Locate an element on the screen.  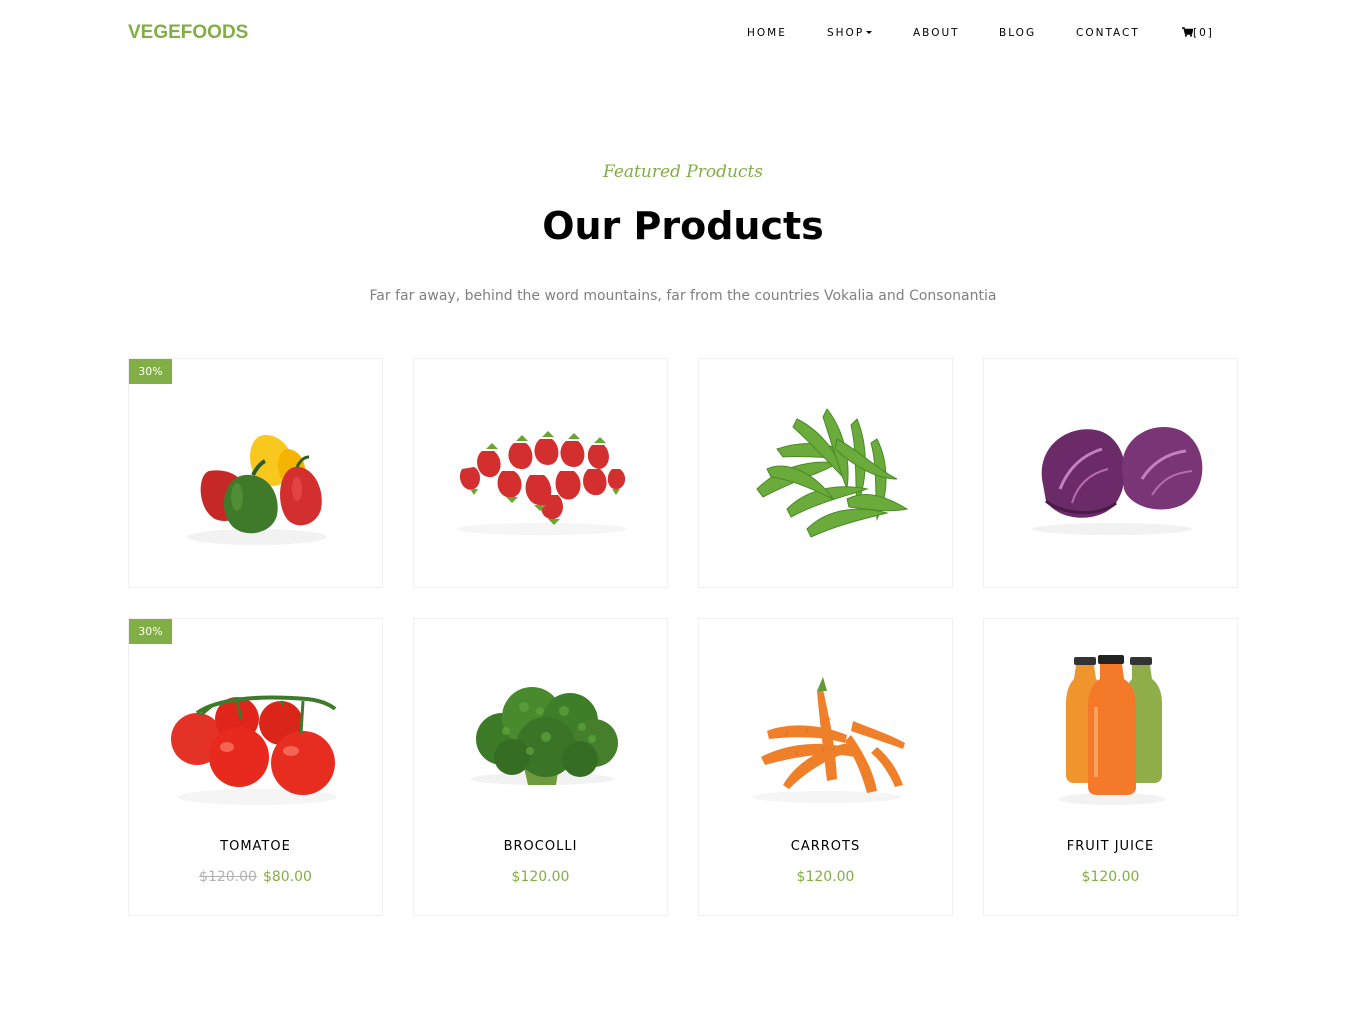
section-subheading: Featured Products is located at coordinates (683, 172).